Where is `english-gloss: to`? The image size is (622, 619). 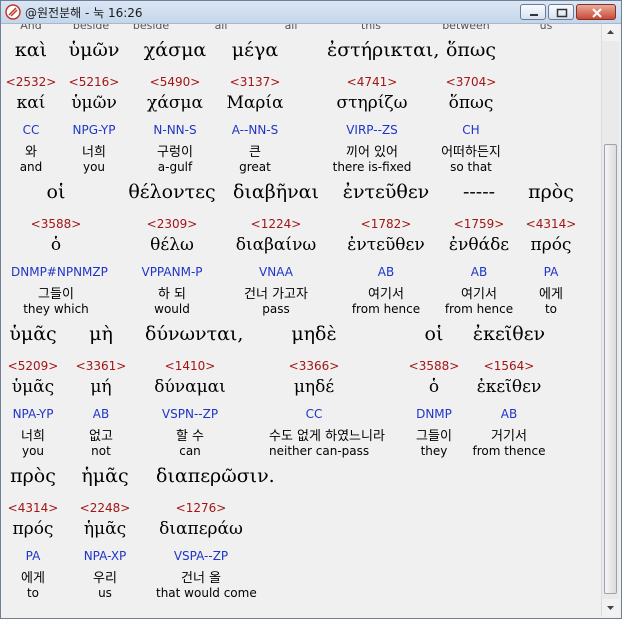 english-gloss: to is located at coordinates (551, 309).